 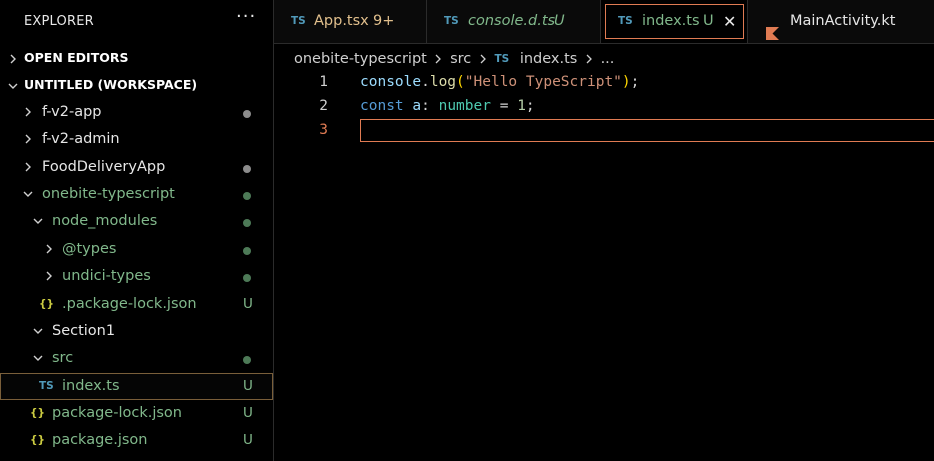 I want to click on tree-item-node-modules: node_modules, so click(x=136, y=221).